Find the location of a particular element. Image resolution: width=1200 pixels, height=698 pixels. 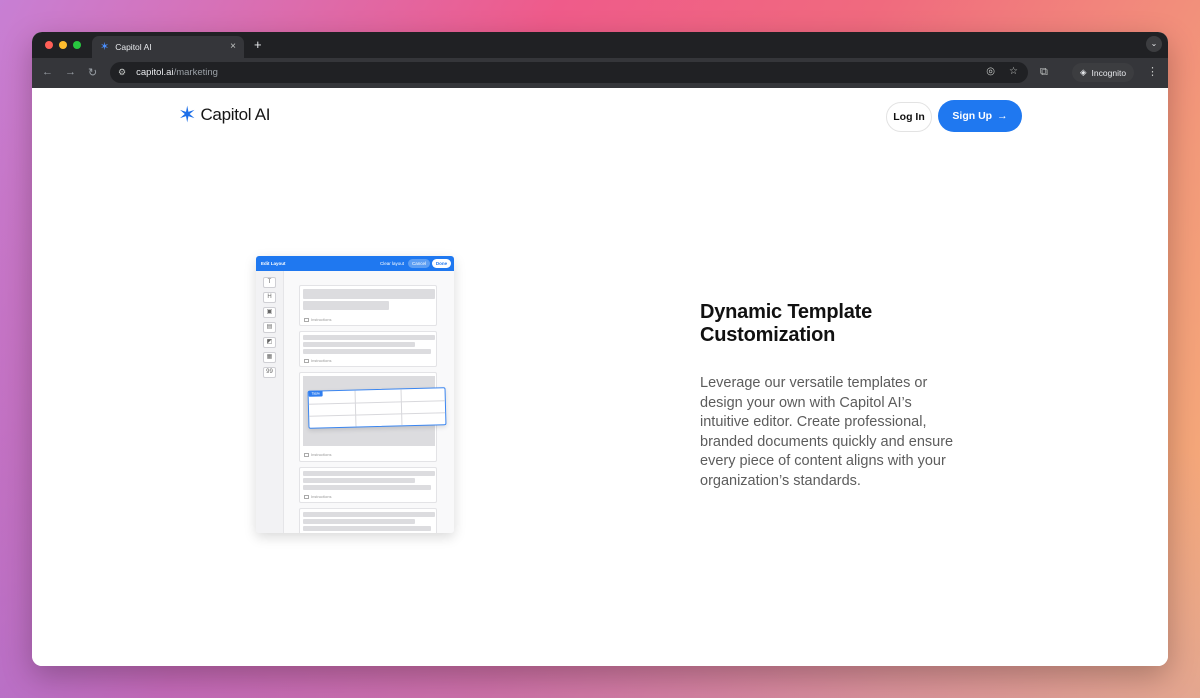

layout-block is located at coordinates (368, 520).